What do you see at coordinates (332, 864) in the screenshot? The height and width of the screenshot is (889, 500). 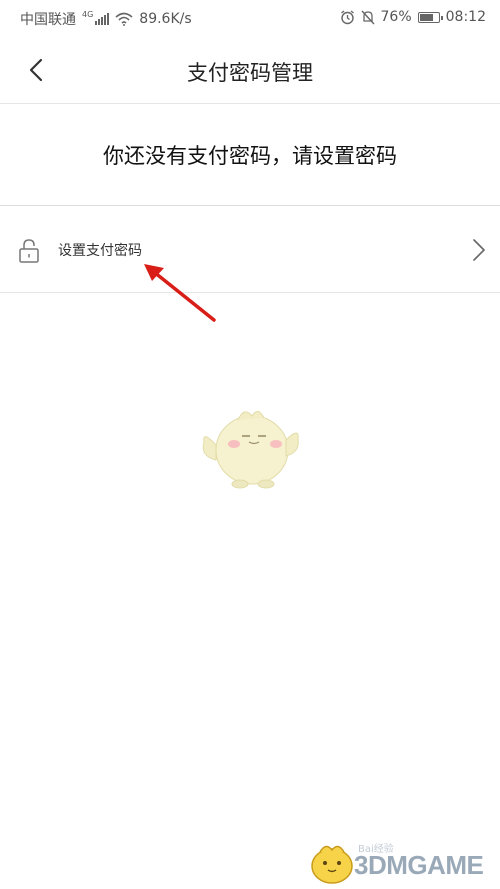 I see `watermark-logo-icon` at bounding box center [332, 864].